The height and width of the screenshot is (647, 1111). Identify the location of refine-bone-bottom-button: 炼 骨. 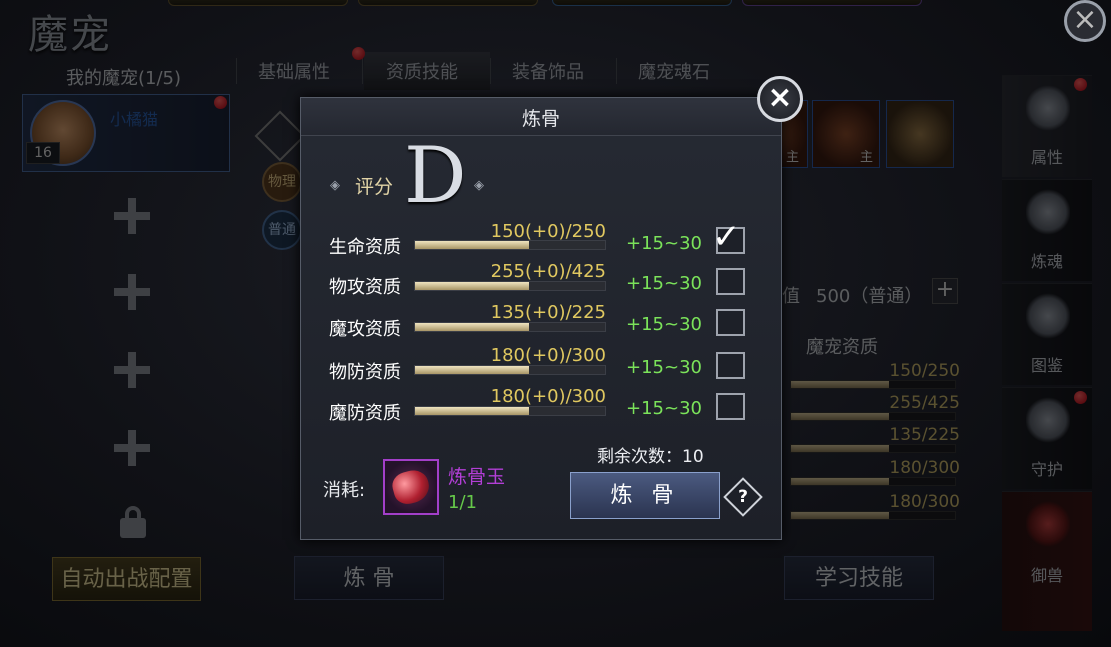
(369, 578).